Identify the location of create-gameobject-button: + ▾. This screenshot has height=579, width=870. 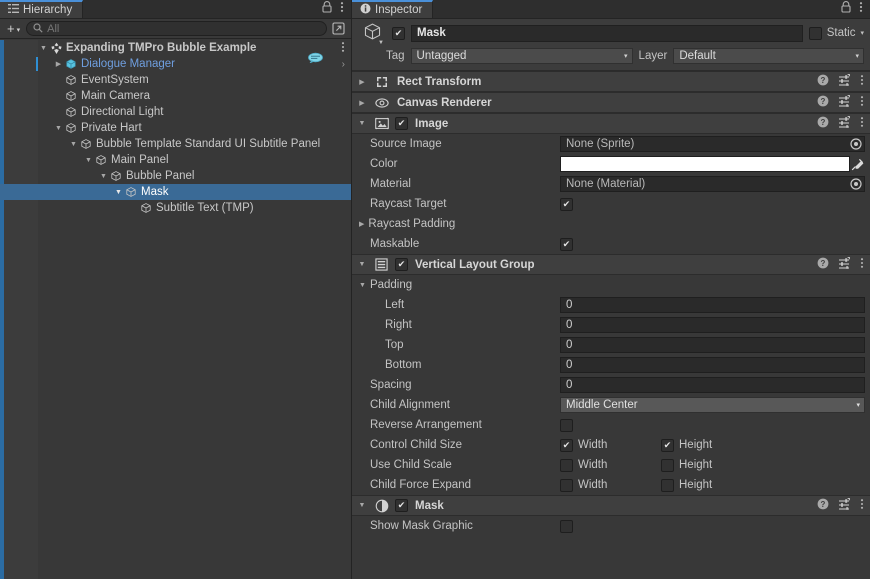
(13, 28).